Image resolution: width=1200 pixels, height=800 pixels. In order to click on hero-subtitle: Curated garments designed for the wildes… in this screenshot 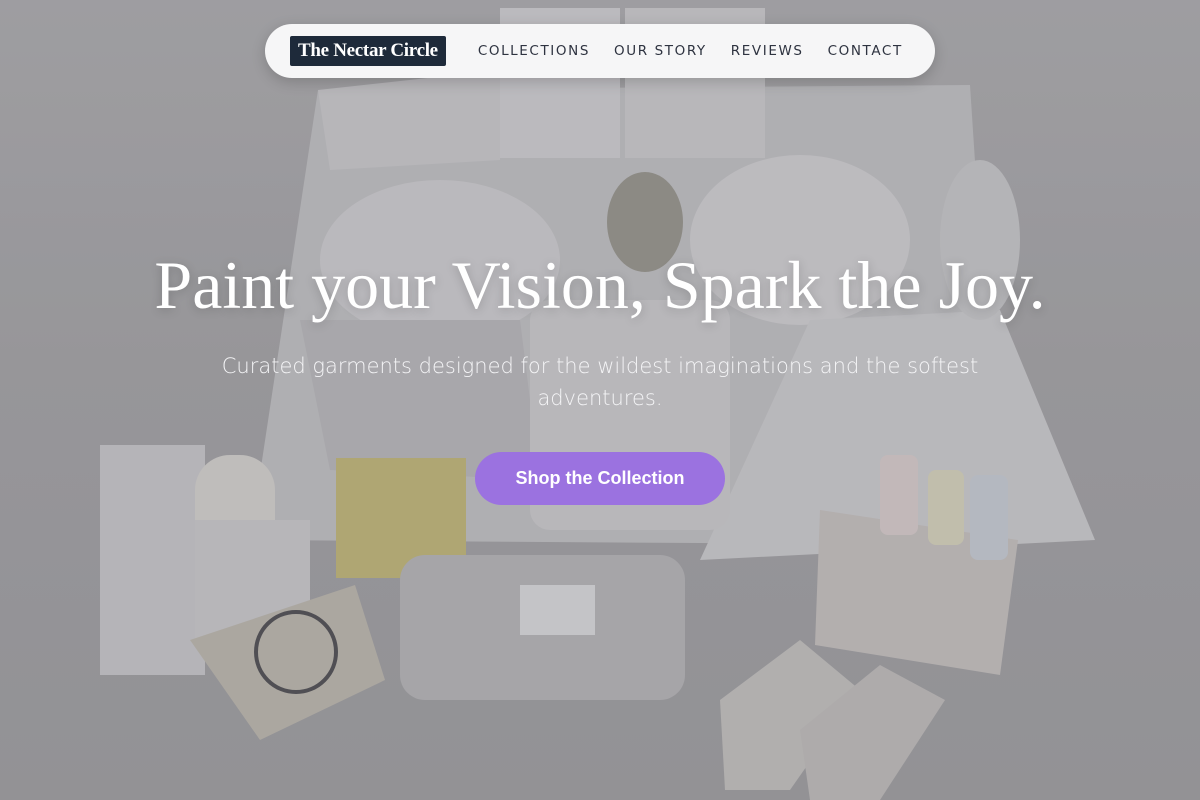, I will do `click(600, 382)`.